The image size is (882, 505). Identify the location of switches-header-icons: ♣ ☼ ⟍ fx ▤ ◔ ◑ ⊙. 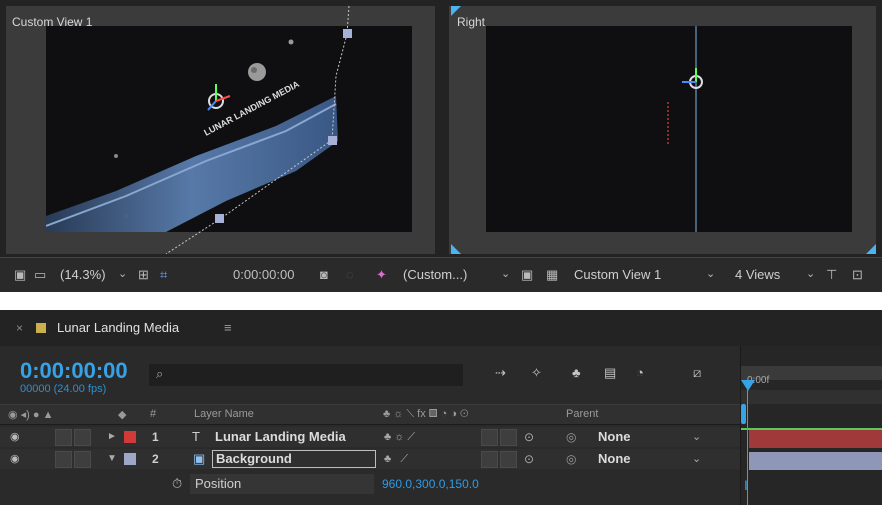
(426, 414).